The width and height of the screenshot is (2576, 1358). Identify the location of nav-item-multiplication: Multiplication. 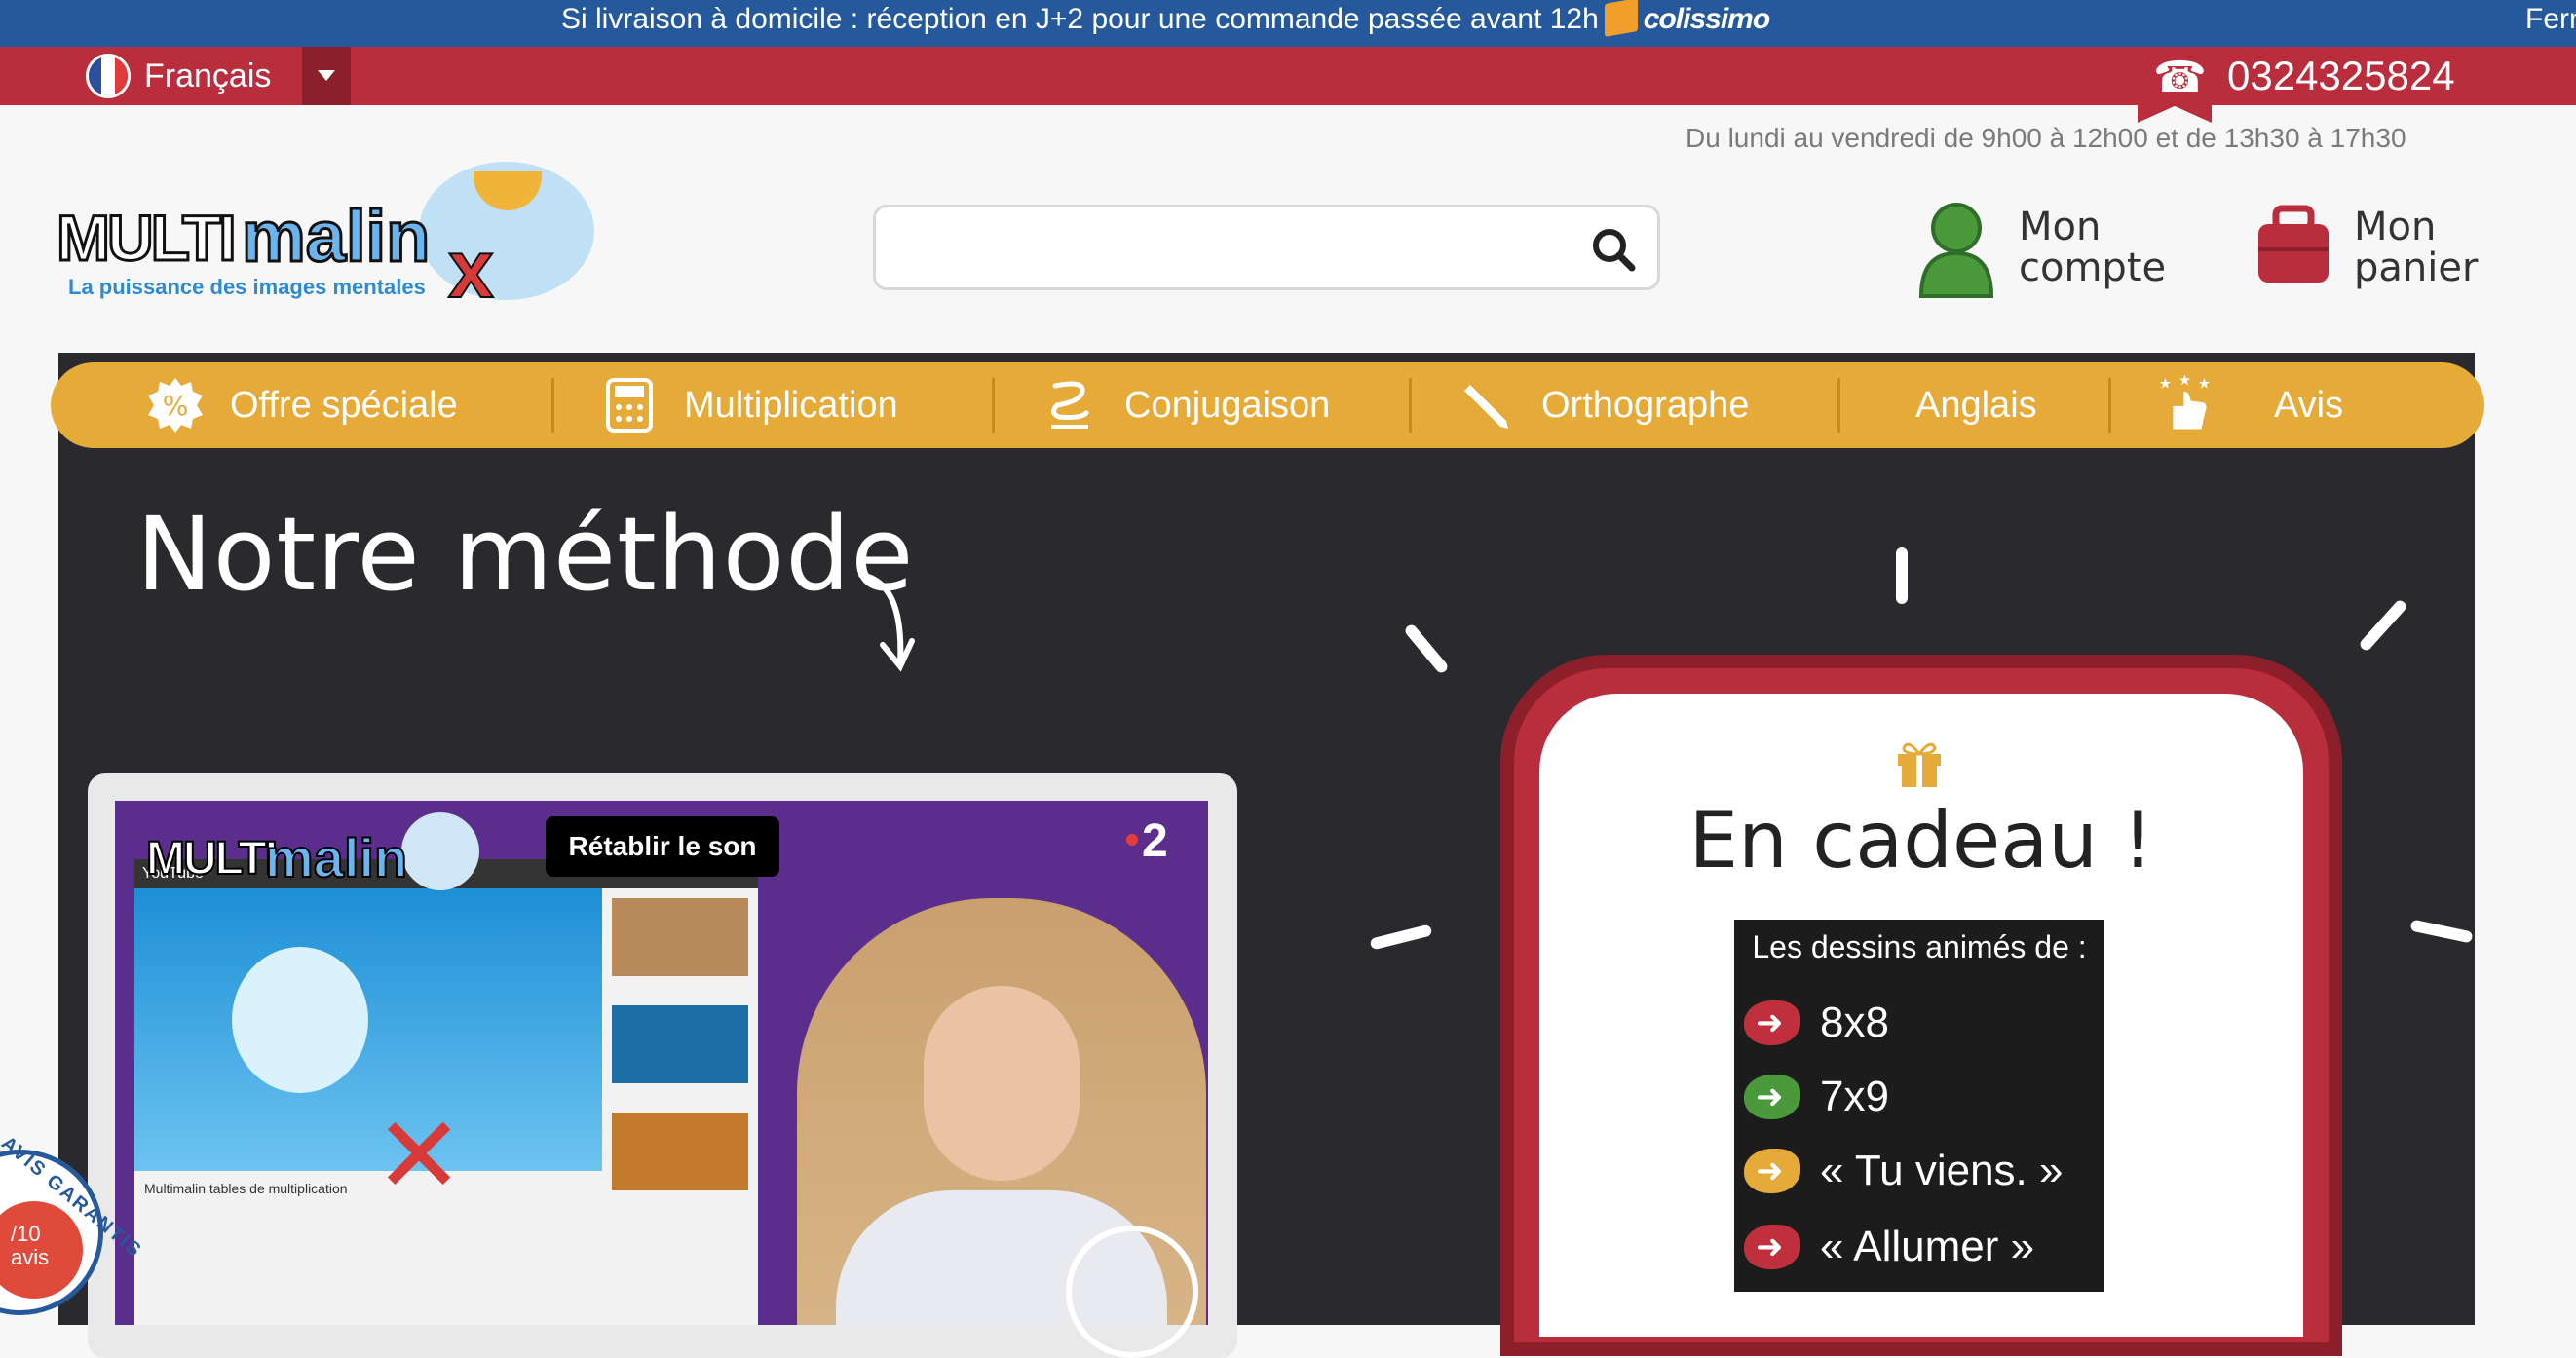
(749, 405).